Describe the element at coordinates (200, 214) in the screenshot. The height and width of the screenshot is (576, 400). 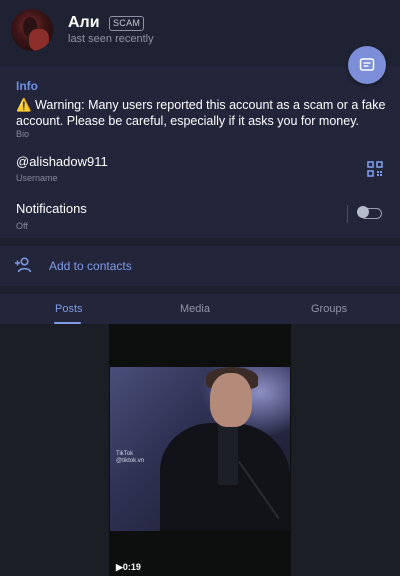
I see `notifications-row: Notifications Off` at that location.